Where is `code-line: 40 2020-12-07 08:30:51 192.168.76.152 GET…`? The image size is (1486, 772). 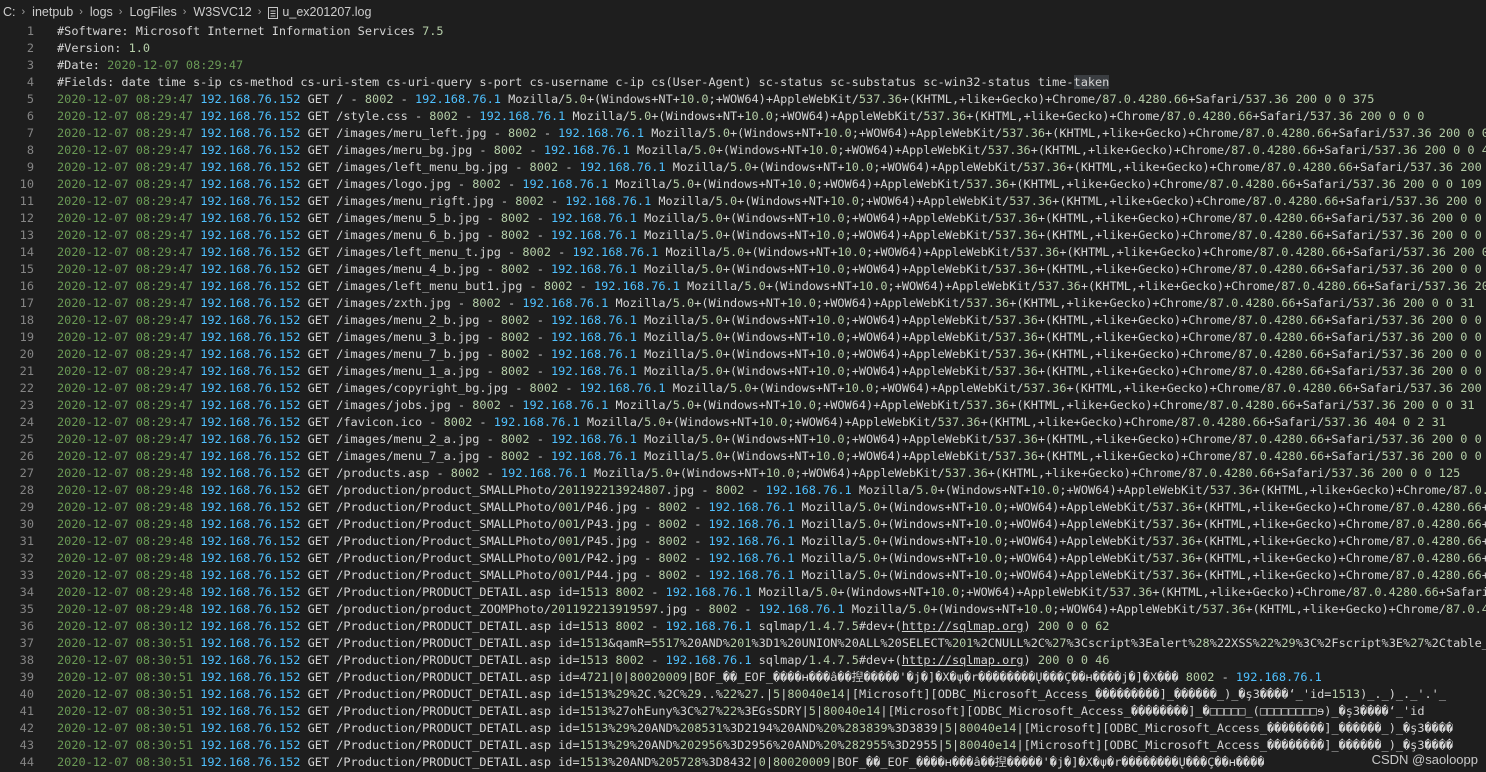
code-line: 40 2020-12-07 08:30:51 192.168.76.152 GET… is located at coordinates (743, 694).